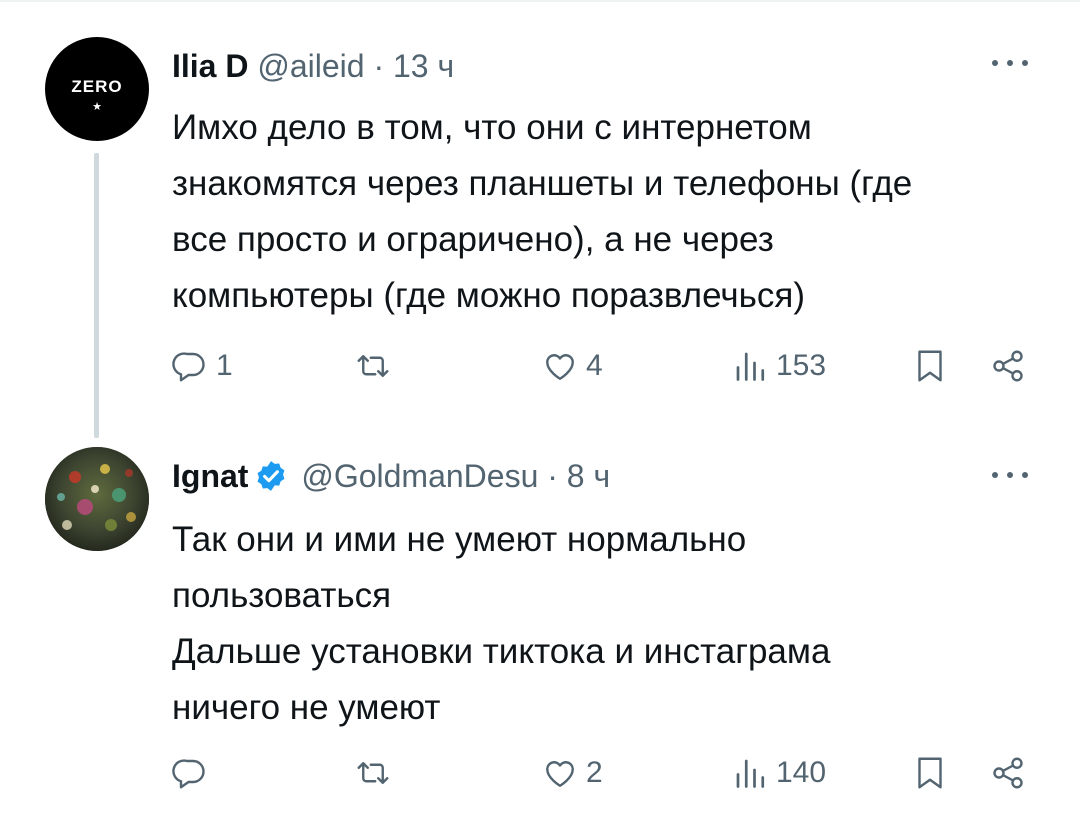 This screenshot has height=824, width=1080. I want to click on like-button: 2, so click(572, 773).